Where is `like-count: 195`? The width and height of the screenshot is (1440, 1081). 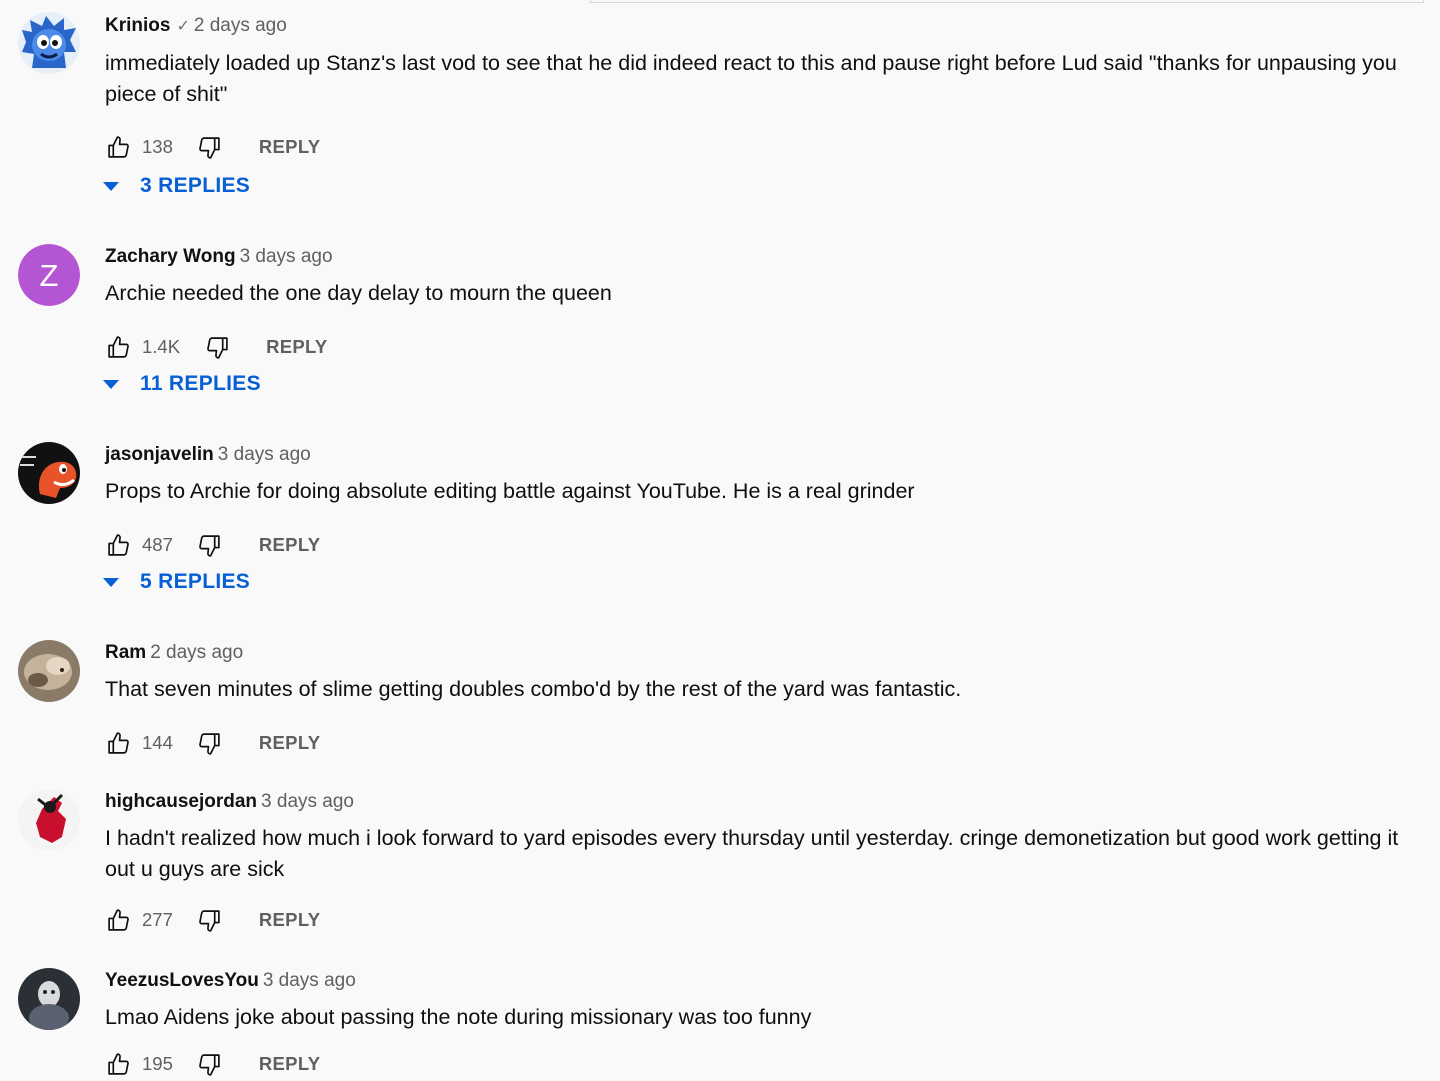
like-count: 195 is located at coordinates (157, 1063).